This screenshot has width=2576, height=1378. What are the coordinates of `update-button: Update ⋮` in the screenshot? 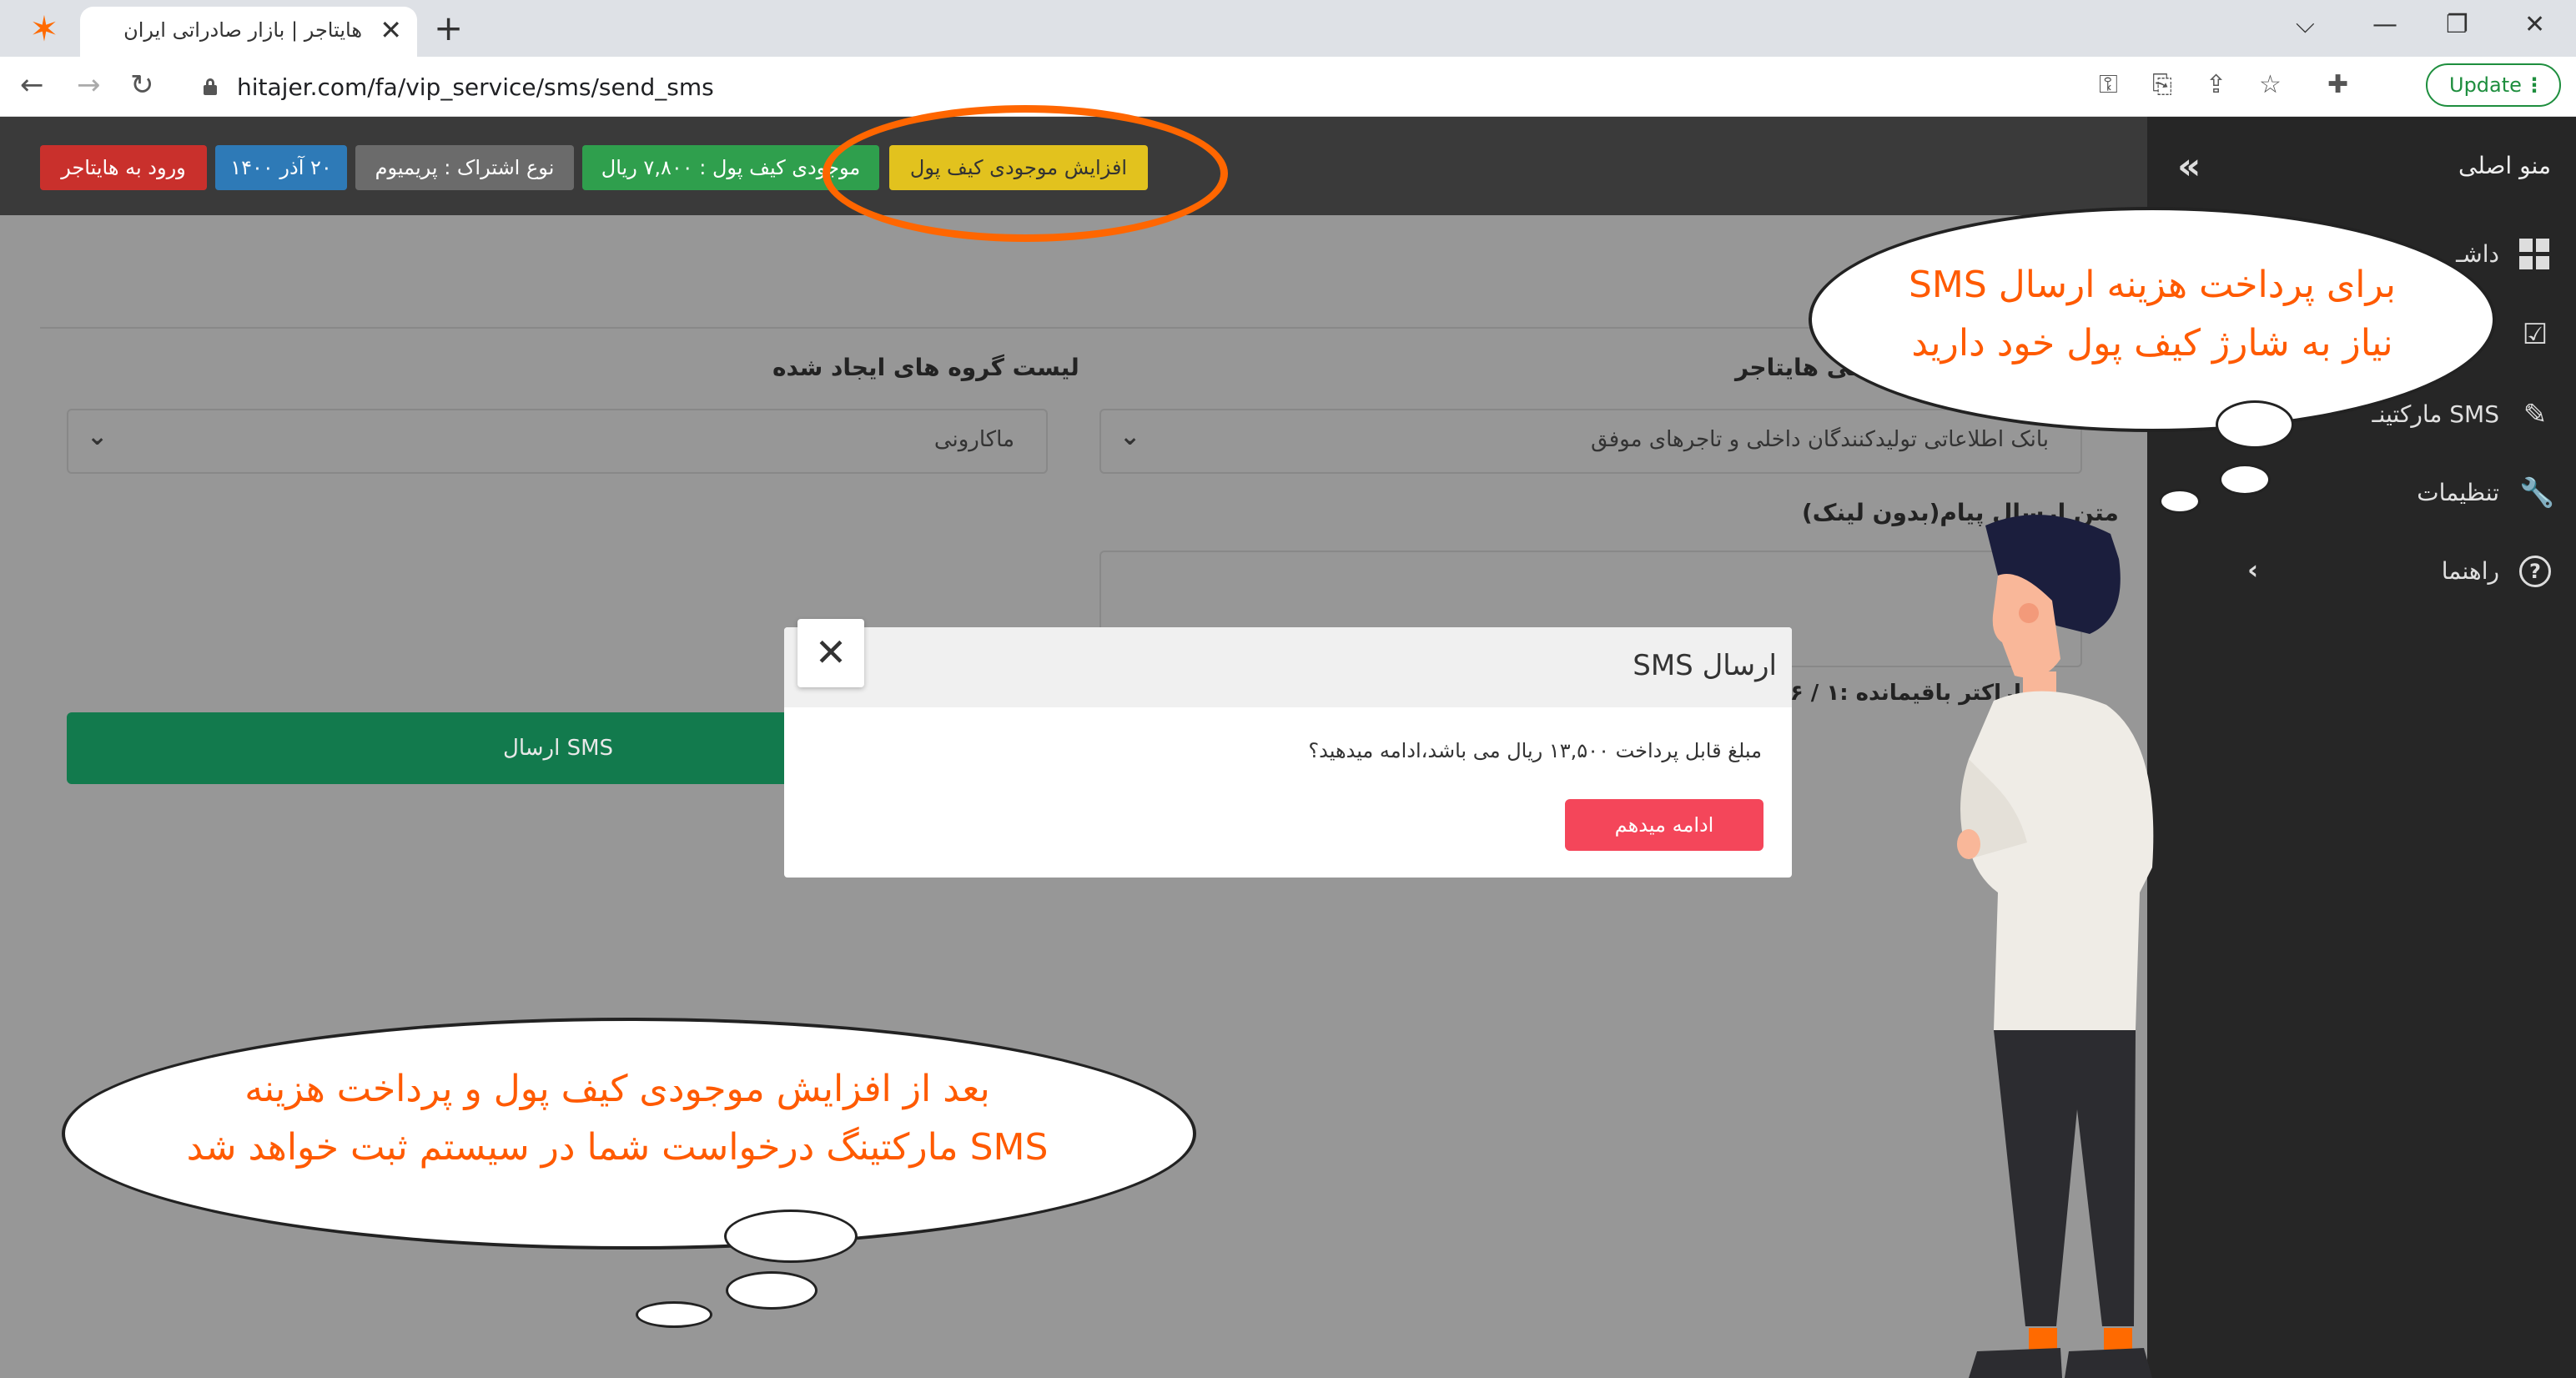 It's located at (2493, 85).